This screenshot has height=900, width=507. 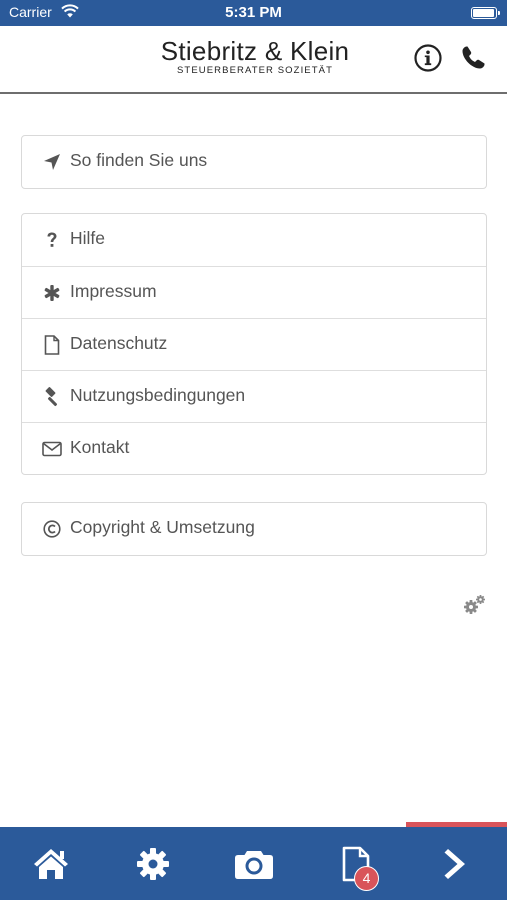 I want to click on gavel-icon, so click(x=52, y=397).